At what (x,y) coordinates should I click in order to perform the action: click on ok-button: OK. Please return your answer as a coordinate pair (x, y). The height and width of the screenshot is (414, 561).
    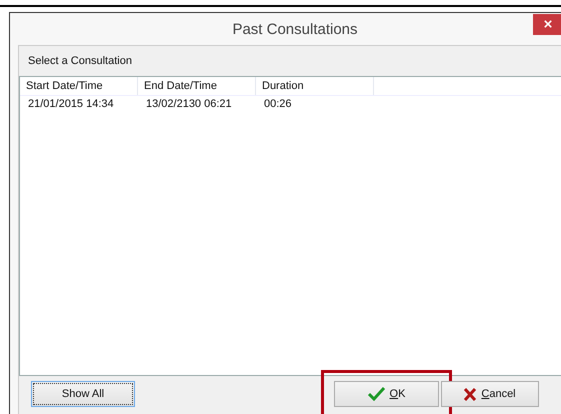
    Looking at the image, I should click on (386, 394).